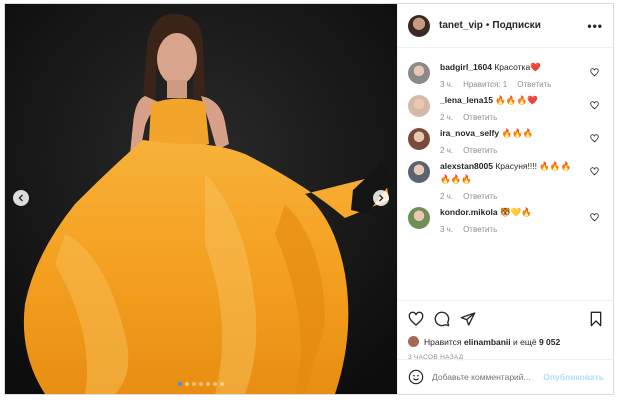 Image resolution: width=620 pixels, height=400 pixels. Describe the element at coordinates (416, 377) in the screenshot. I see `emoji-icon` at that location.